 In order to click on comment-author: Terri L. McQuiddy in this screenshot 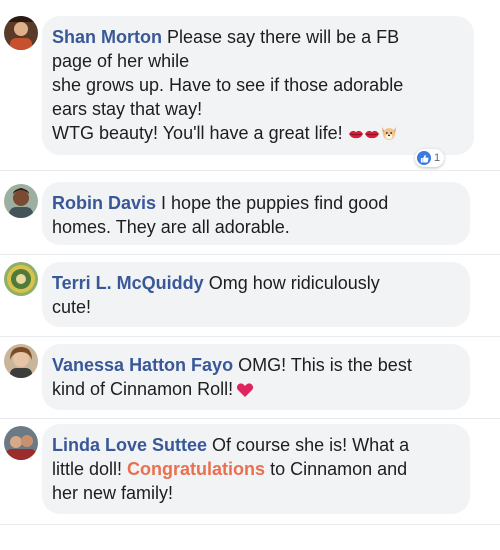, I will do `click(128, 283)`.